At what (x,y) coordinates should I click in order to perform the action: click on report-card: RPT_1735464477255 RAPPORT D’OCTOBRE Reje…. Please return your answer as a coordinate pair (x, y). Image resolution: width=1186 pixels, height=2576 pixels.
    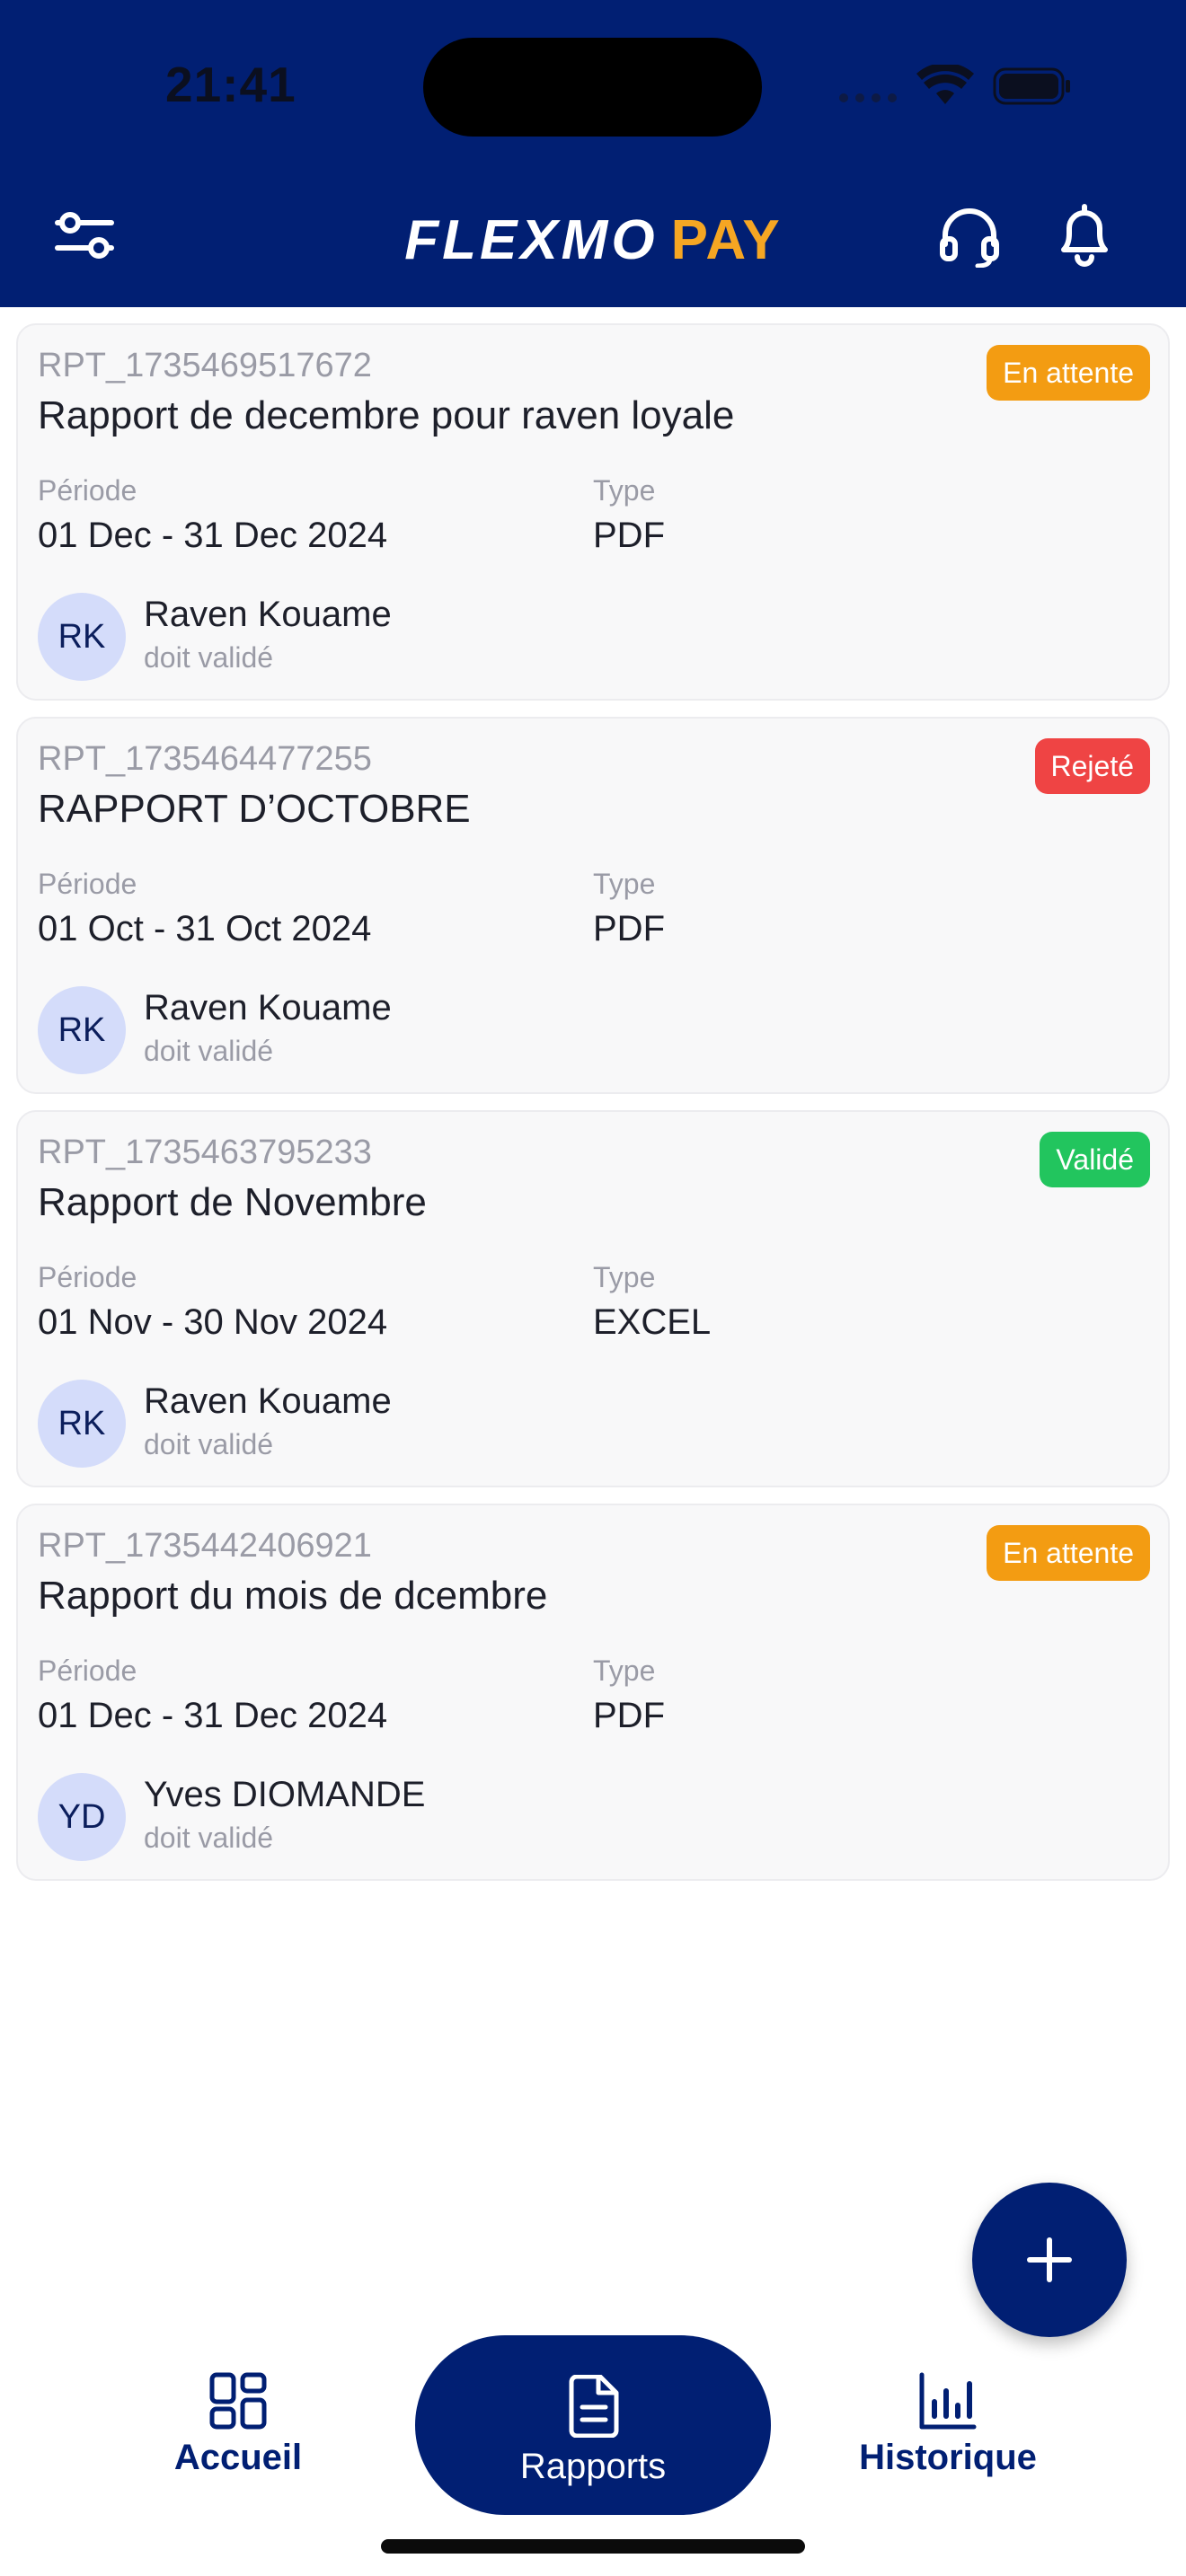
    Looking at the image, I should click on (593, 905).